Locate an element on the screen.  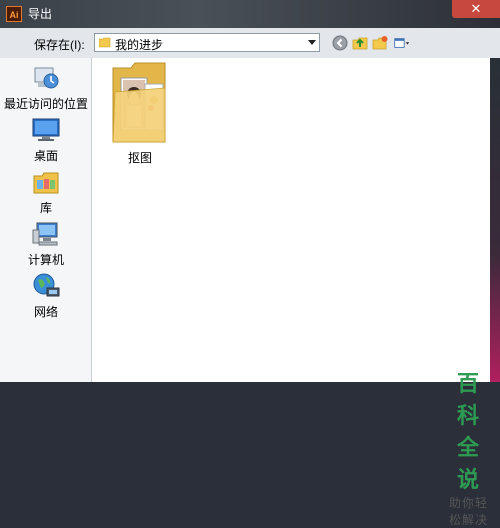
illustrator-app-icon: Ai is located at coordinates (14, 14).